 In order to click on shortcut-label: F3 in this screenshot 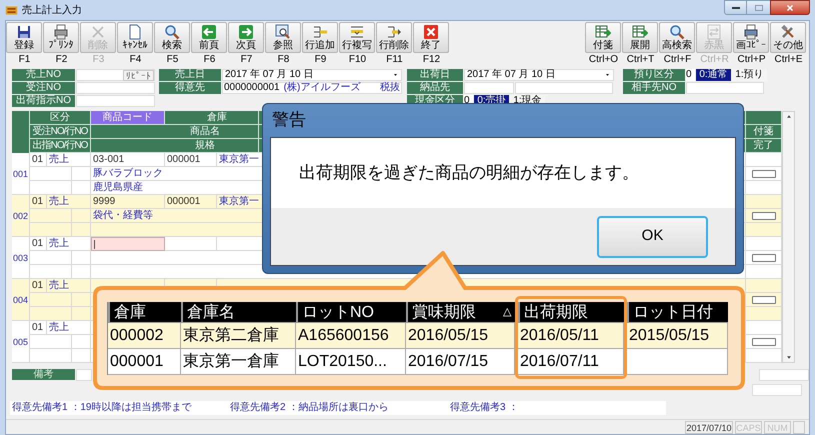, I will do `click(99, 60)`.